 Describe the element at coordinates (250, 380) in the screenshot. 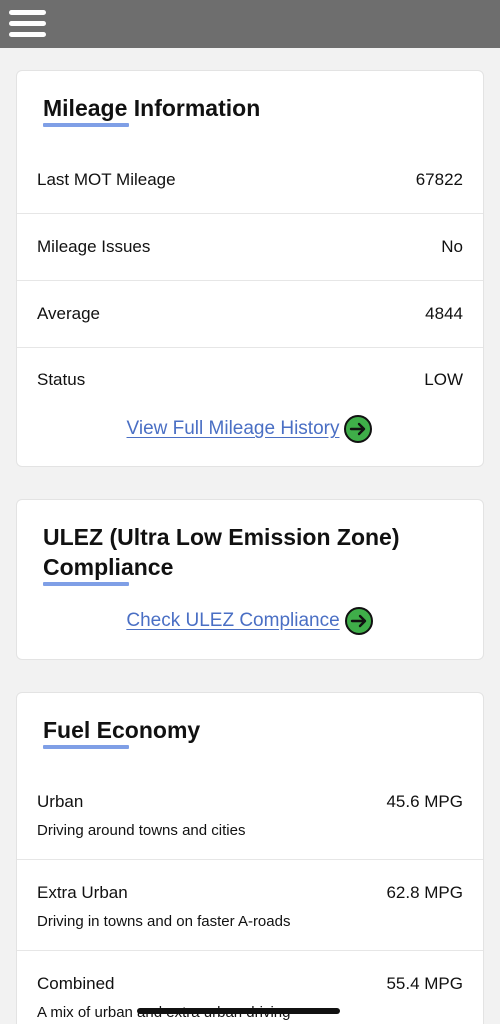

I see `mileage-row-status: Status LOW` at that location.